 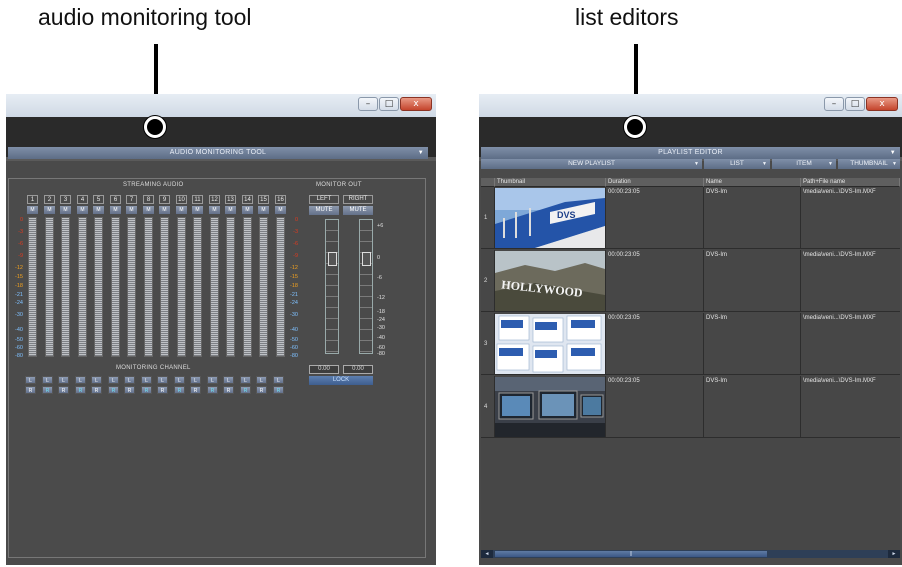 I want to click on meter-scale-label: -60, so click(x=19, y=348).